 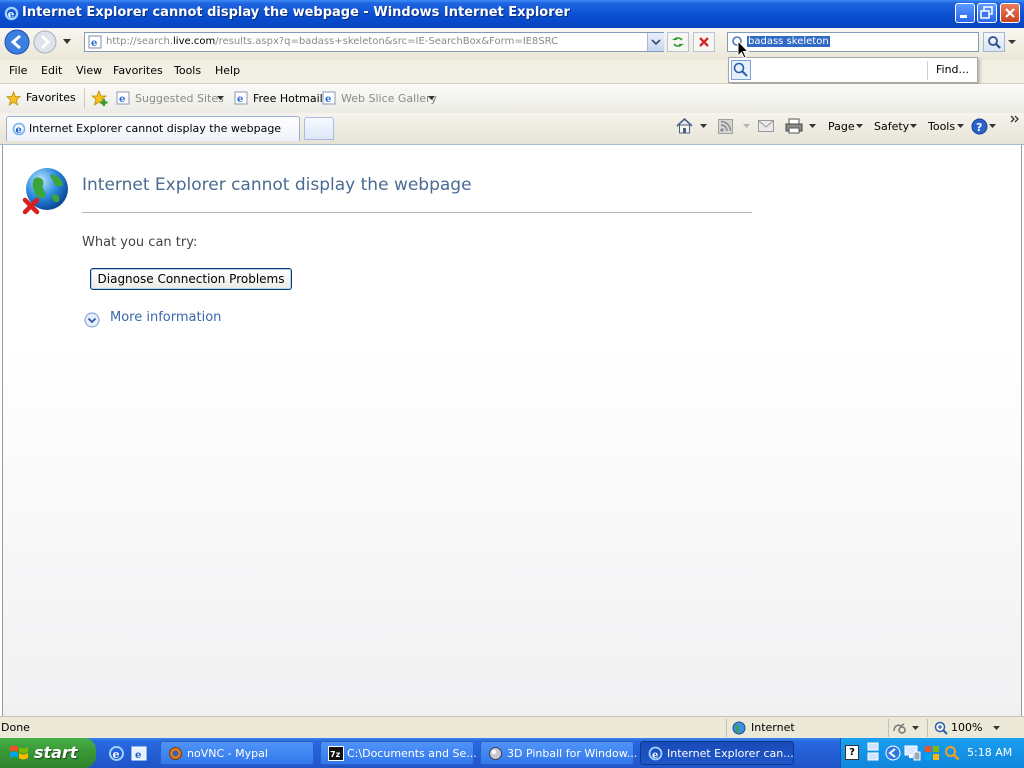 What do you see at coordinates (389, 98) in the screenshot?
I see `web-slice-gallery-link: Web Slice Gallery` at bounding box center [389, 98].